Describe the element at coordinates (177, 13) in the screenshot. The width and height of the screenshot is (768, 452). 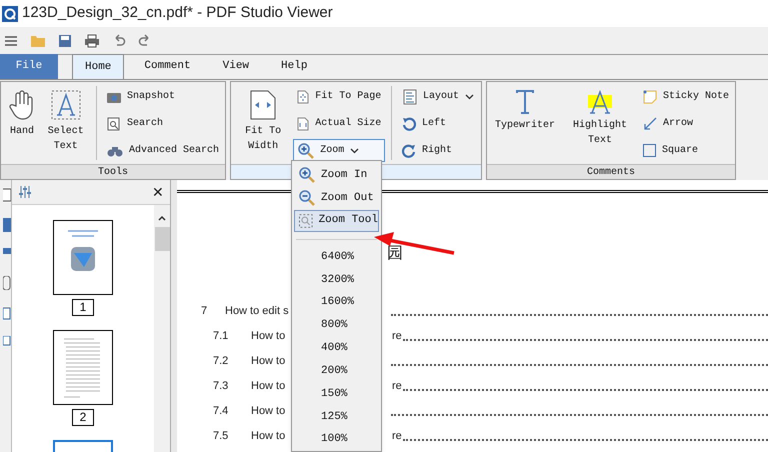
I see `window-title: 123D_Design_32_cn.pdf* - PDF Studio Viewer` at that location.